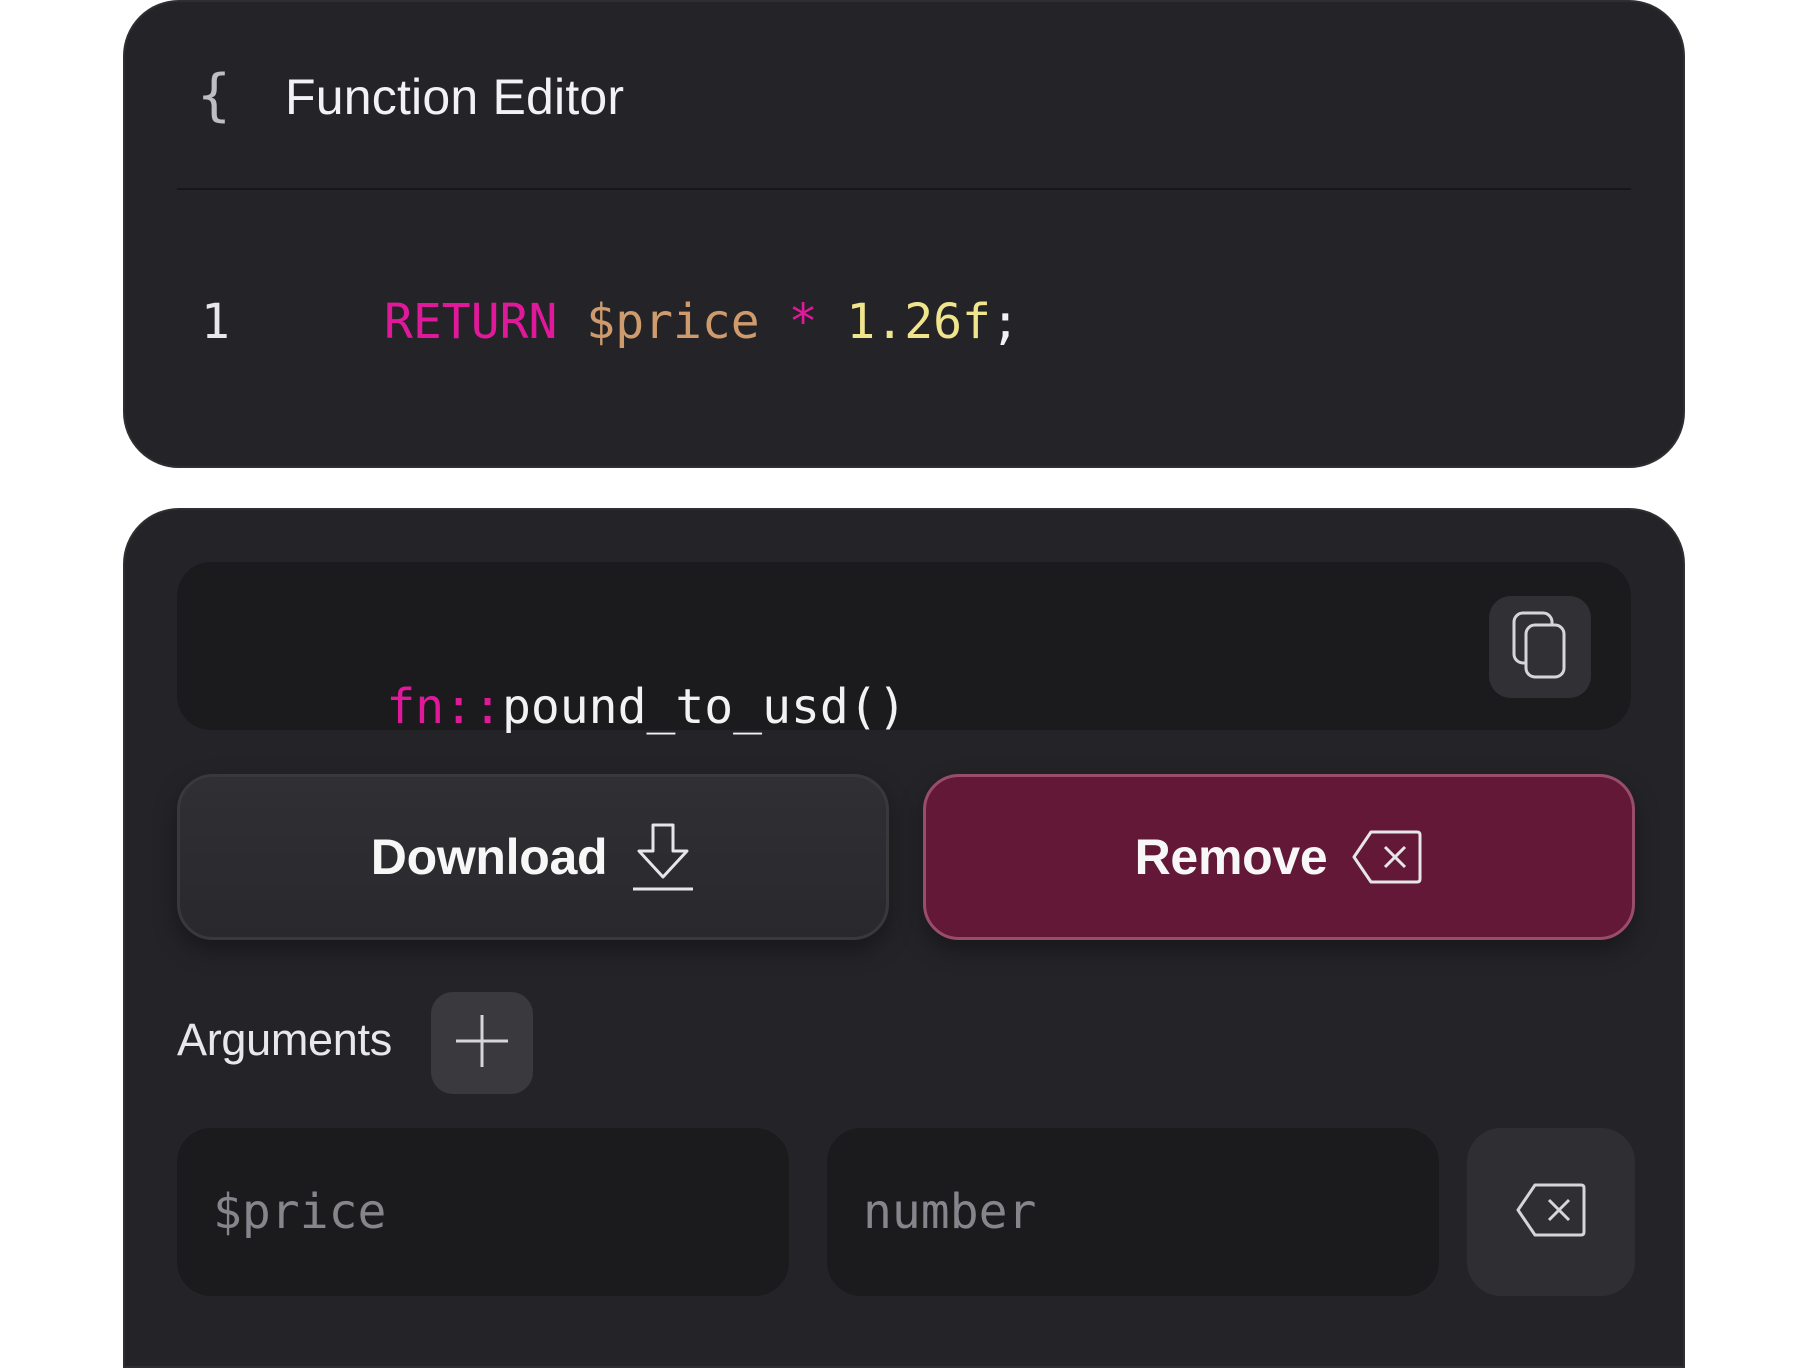 This screenshot has width=1800, height=1368. I want to click on remove-button: Remove, so click(1279, 857).